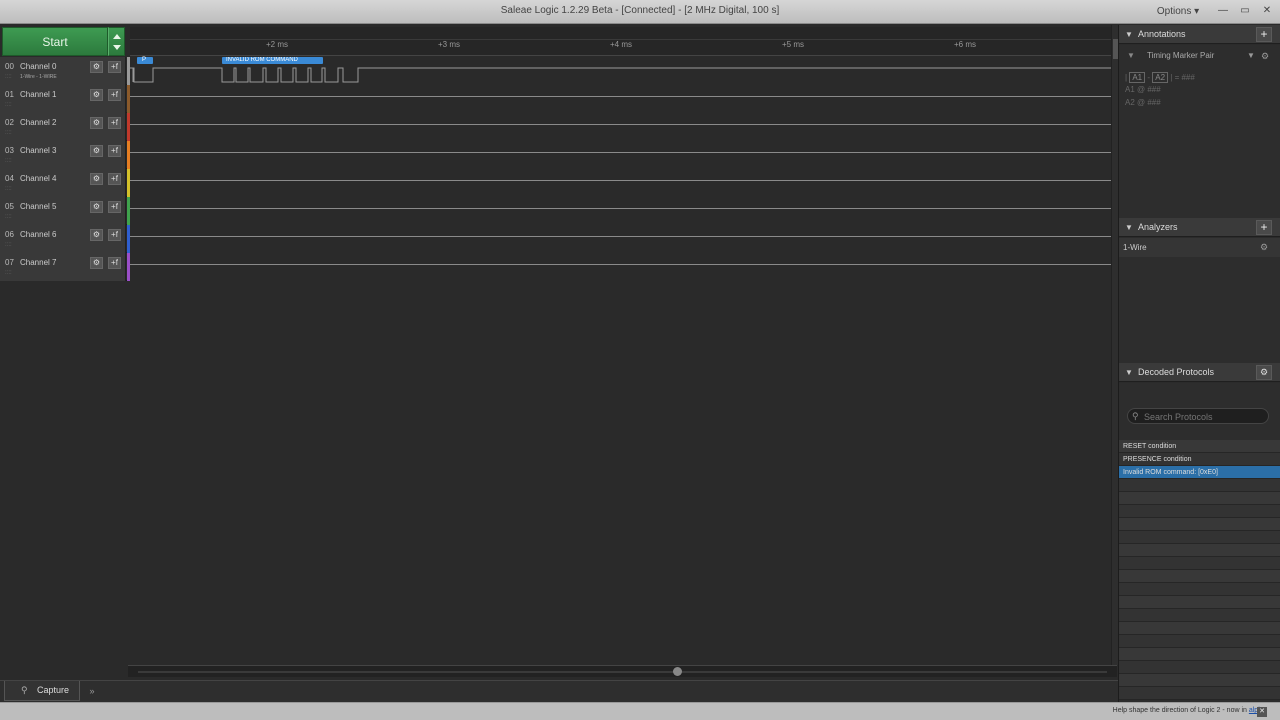 The width and height of the screenshot is (1280, 720). I want to click on bottom-tab-bar: ⚲ Capture », so click(559, 691).